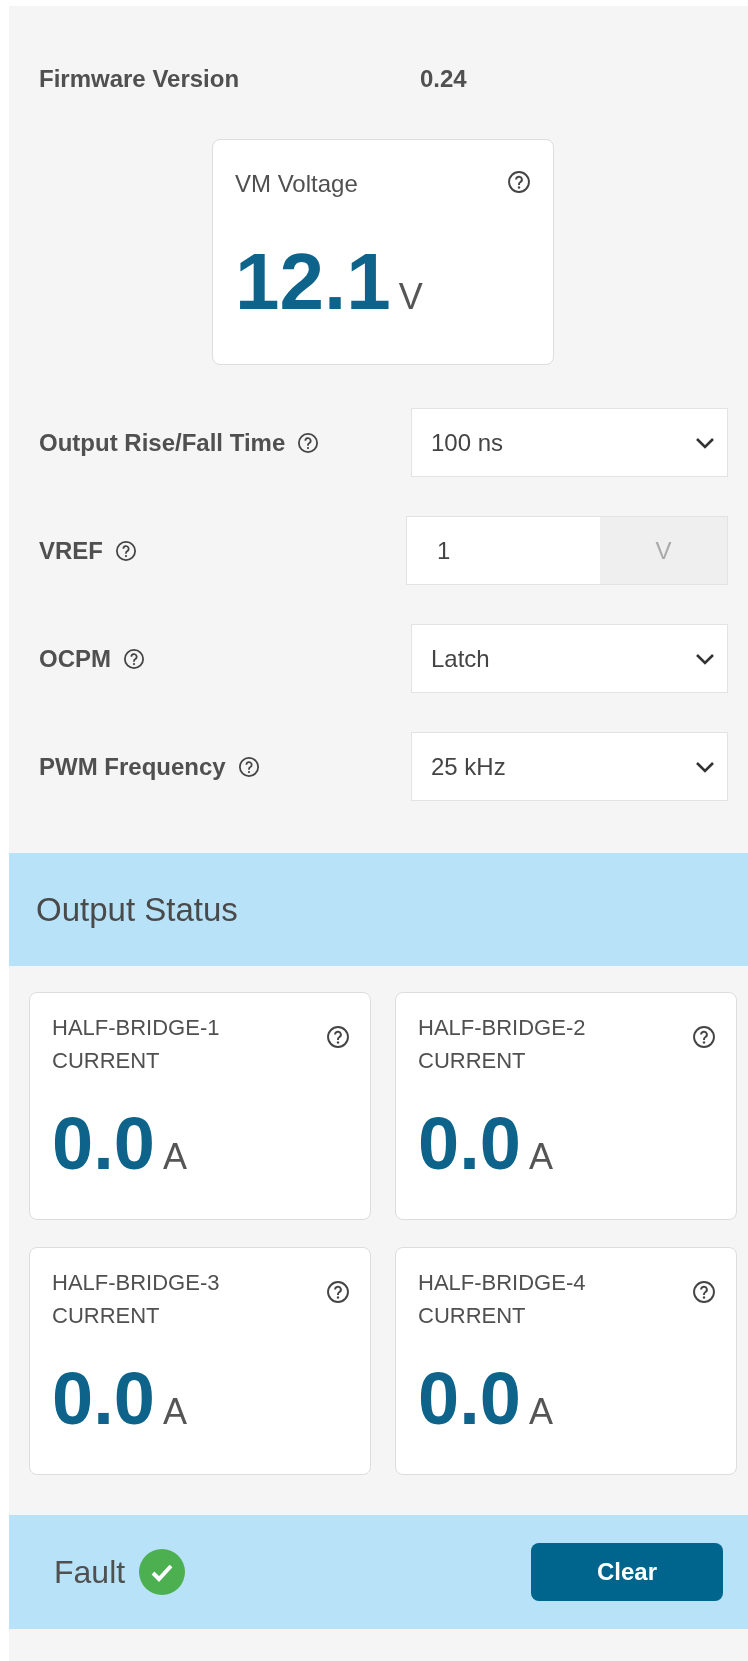 The width and height of the screenshot is (748, 1661). What do you see at coordinates (162, 442) in the screenshot?
I see `setting-label: Output Rise/Fall Time` at bounding box center [162, 442].